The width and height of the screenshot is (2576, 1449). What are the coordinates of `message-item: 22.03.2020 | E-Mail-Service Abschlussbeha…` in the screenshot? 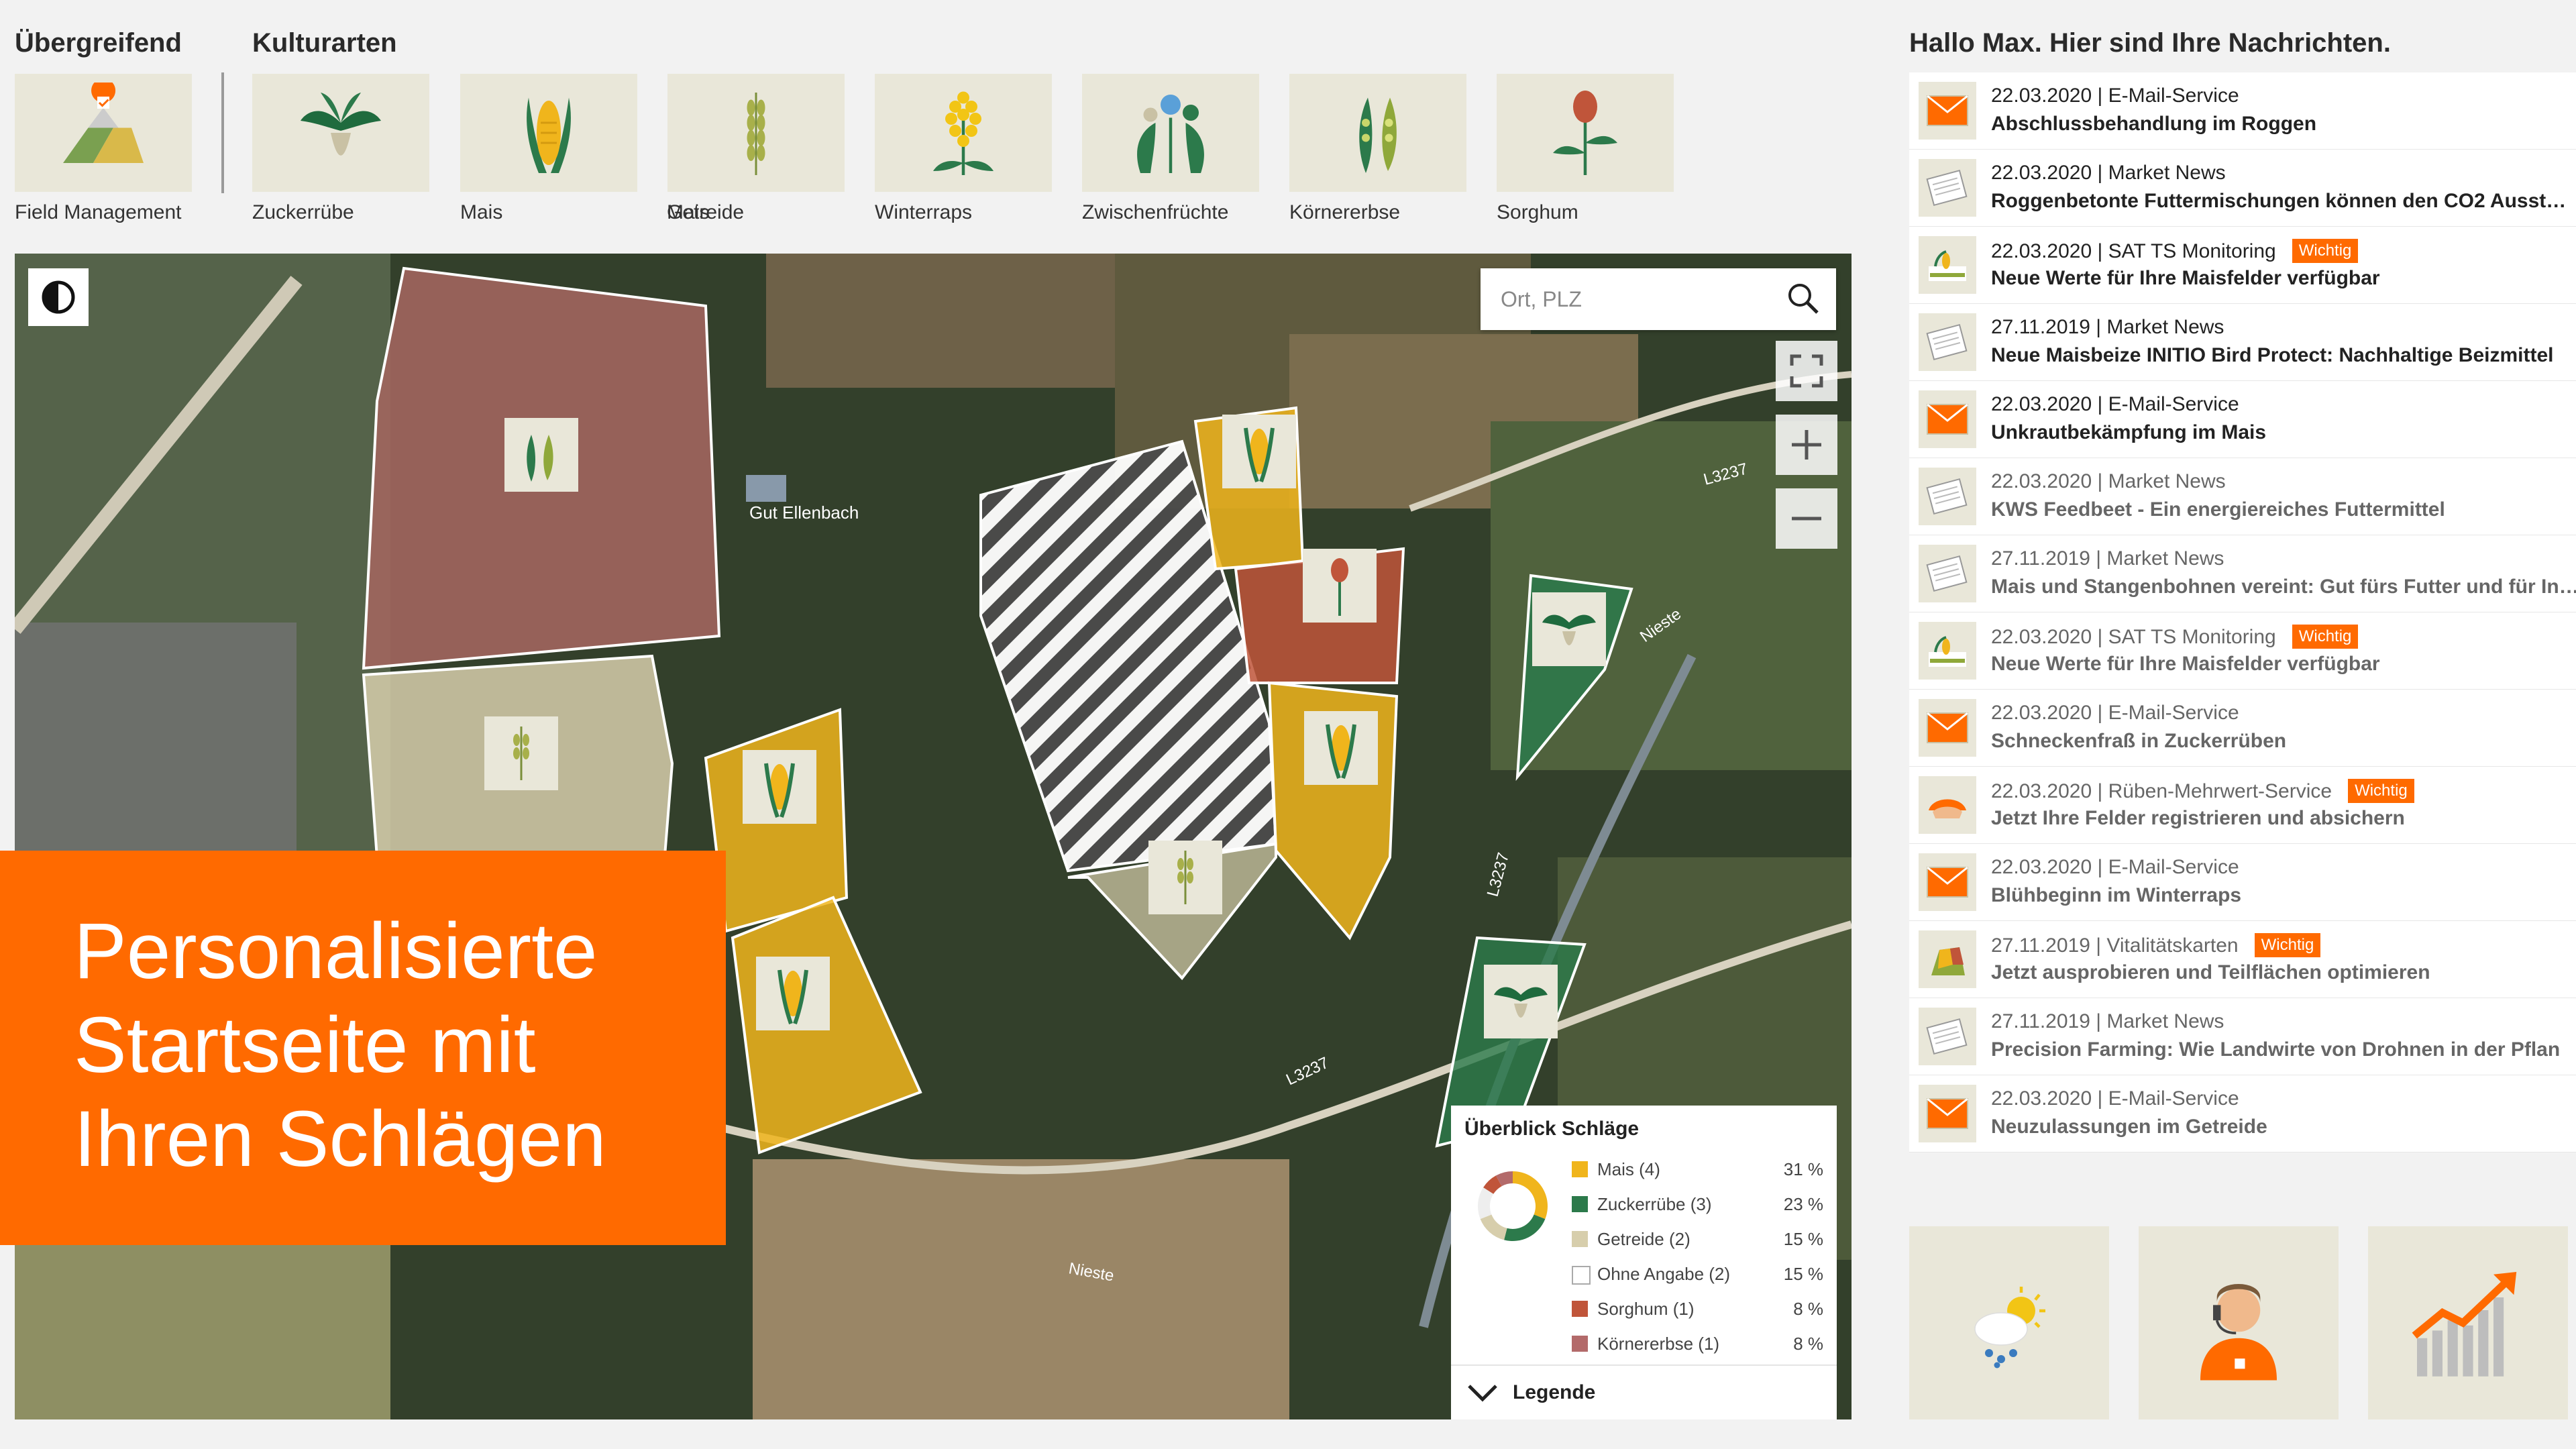 It's located at (2242, 111).